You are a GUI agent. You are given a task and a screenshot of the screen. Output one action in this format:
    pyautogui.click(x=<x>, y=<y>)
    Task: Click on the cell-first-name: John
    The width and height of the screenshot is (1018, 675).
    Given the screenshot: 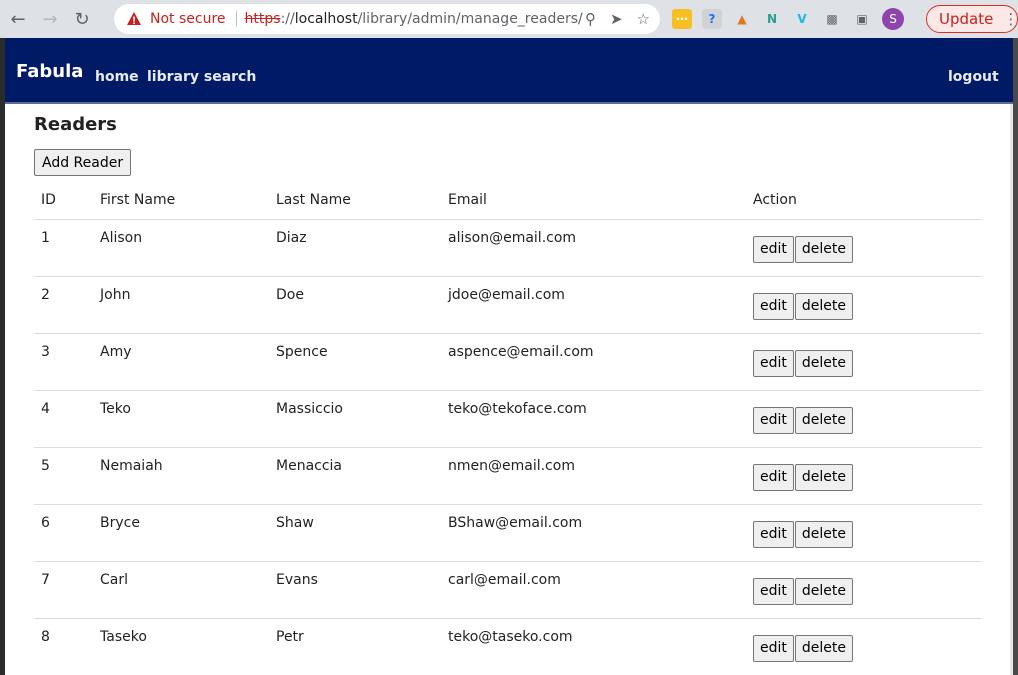 What is the action you would take?
    pyautogui.click(x=181, y=304)
    